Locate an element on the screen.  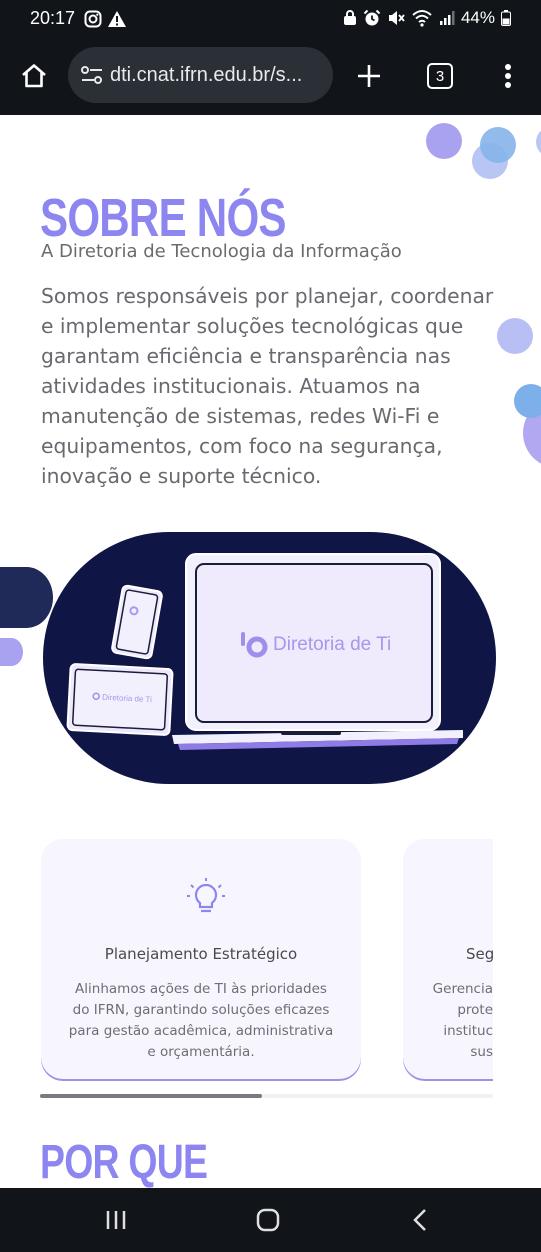
card-line: instituc is located at coordinates (468, 1031).